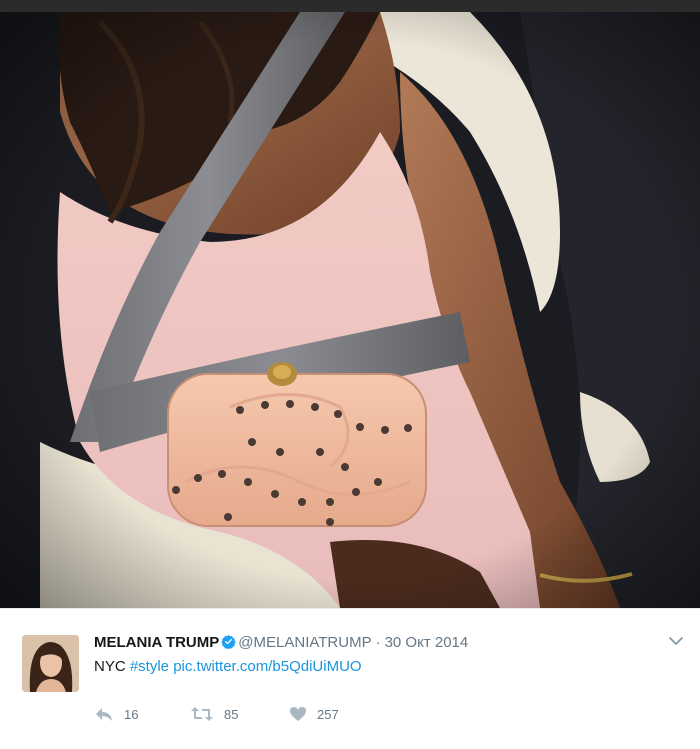  I want to click on avatar, so click(50, 663).